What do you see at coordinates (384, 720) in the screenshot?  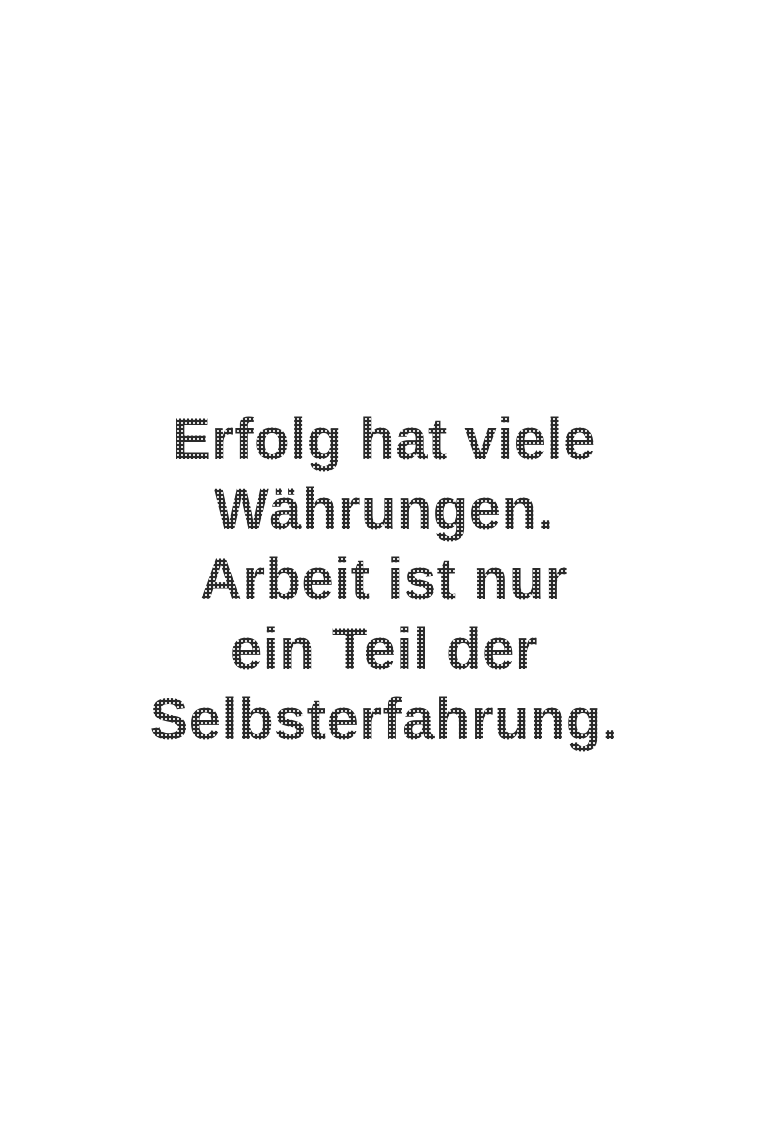 I see `quote-line: Selbsterfahrung.` at bounding box center [384, 720].